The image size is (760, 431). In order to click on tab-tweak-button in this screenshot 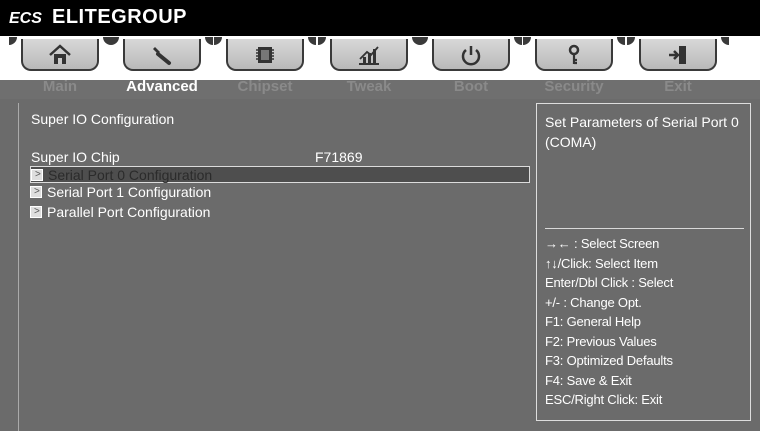, I will do `click(369, 54)`.